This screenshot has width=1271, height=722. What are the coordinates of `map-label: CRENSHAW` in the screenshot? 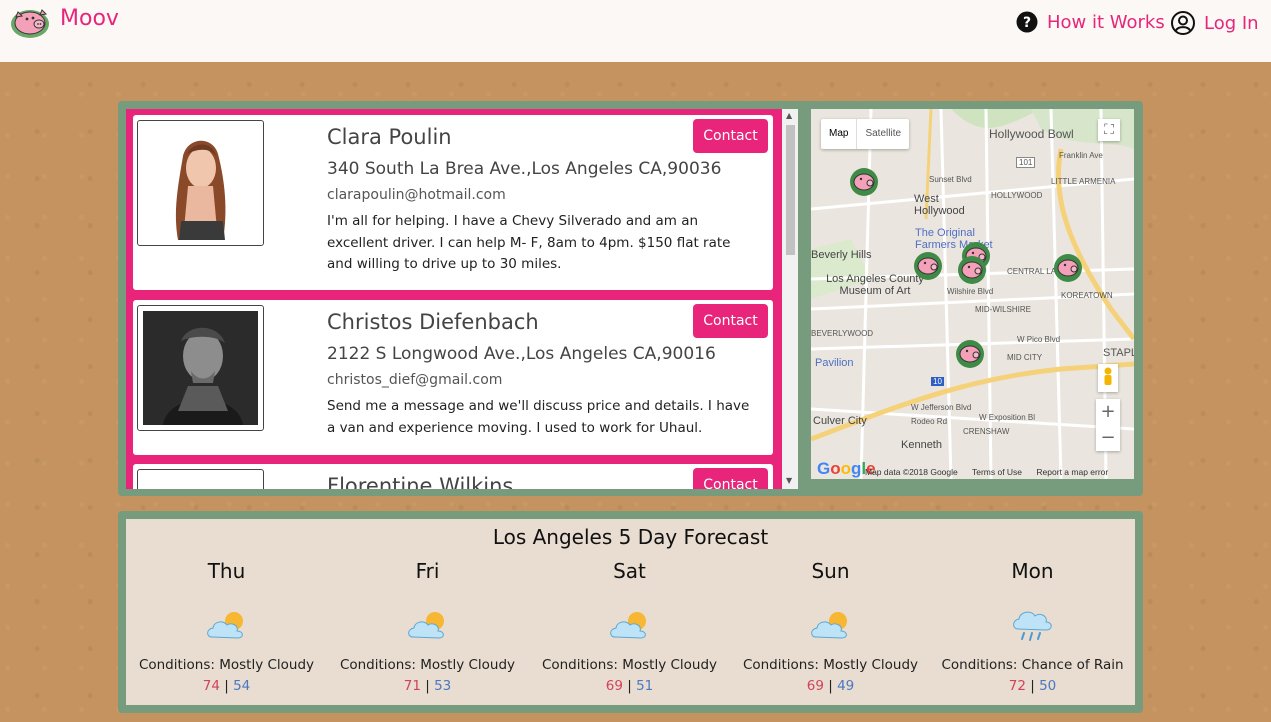 It's located at (986, 431).